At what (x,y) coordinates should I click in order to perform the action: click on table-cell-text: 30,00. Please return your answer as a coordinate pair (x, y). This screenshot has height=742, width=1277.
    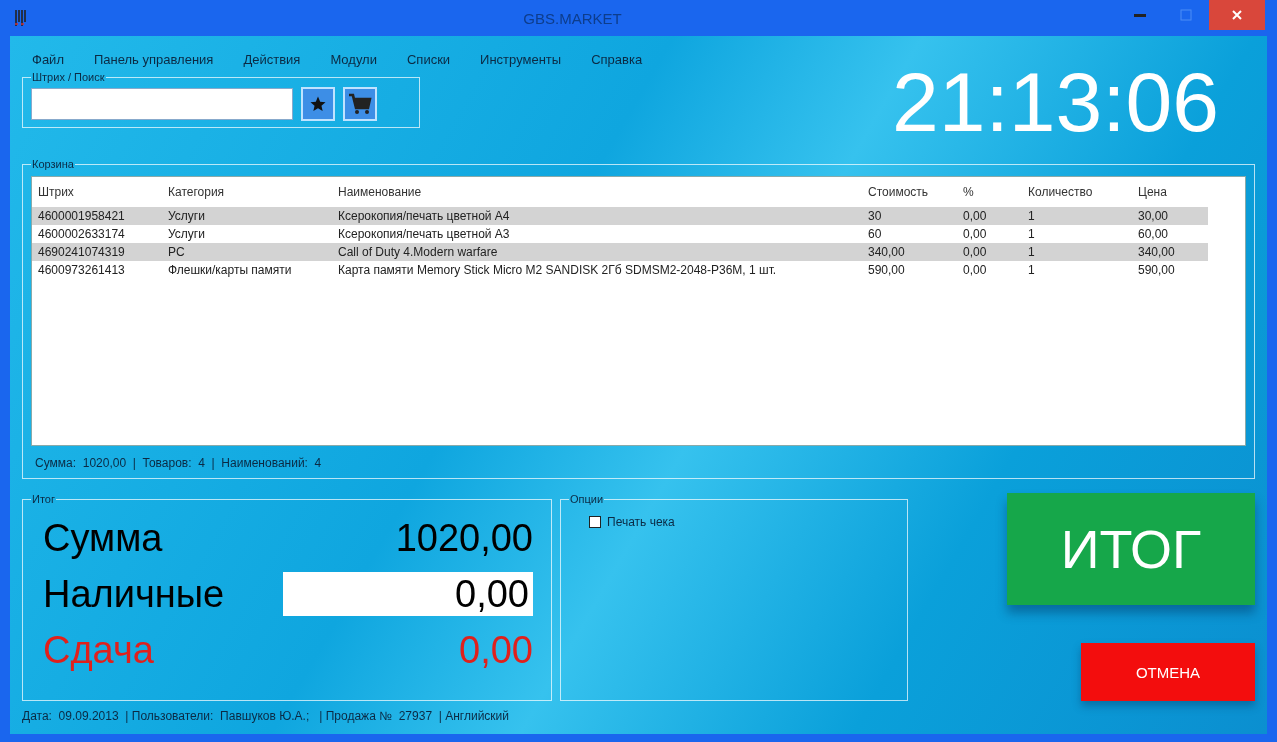
    Looking at the image, I should click on (1153, 216).